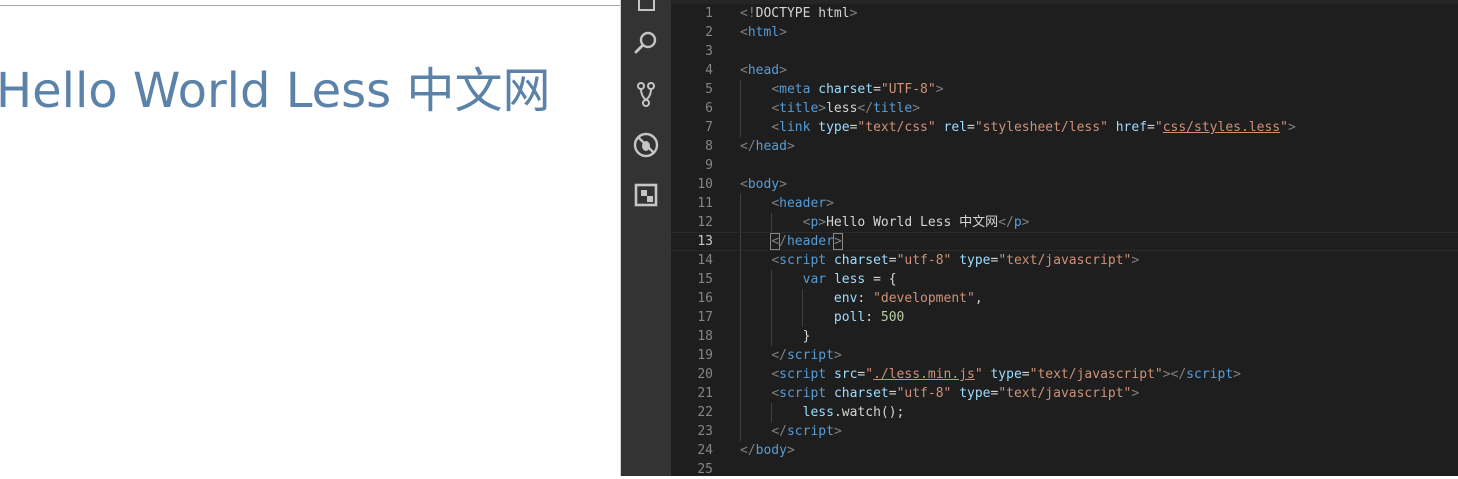 The height and width of the screenshot is (479, 1458). I want to click on code-line: 2 <html>, so click(1064, 32).